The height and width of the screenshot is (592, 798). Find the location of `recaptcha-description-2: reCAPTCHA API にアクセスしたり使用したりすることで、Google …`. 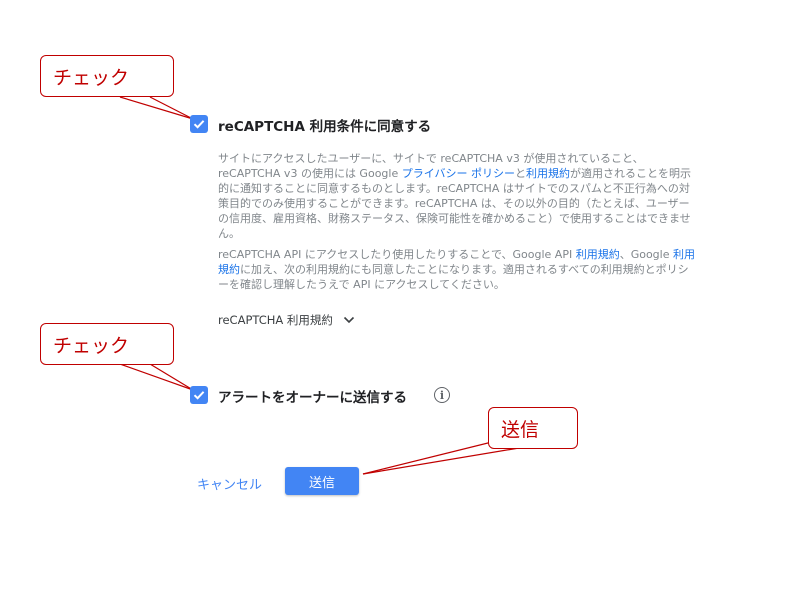

recaptcha-description-2: reCAPTCHA API にアクセスしたり使用したりすることで、Google … is located at coordinates (458, 269).